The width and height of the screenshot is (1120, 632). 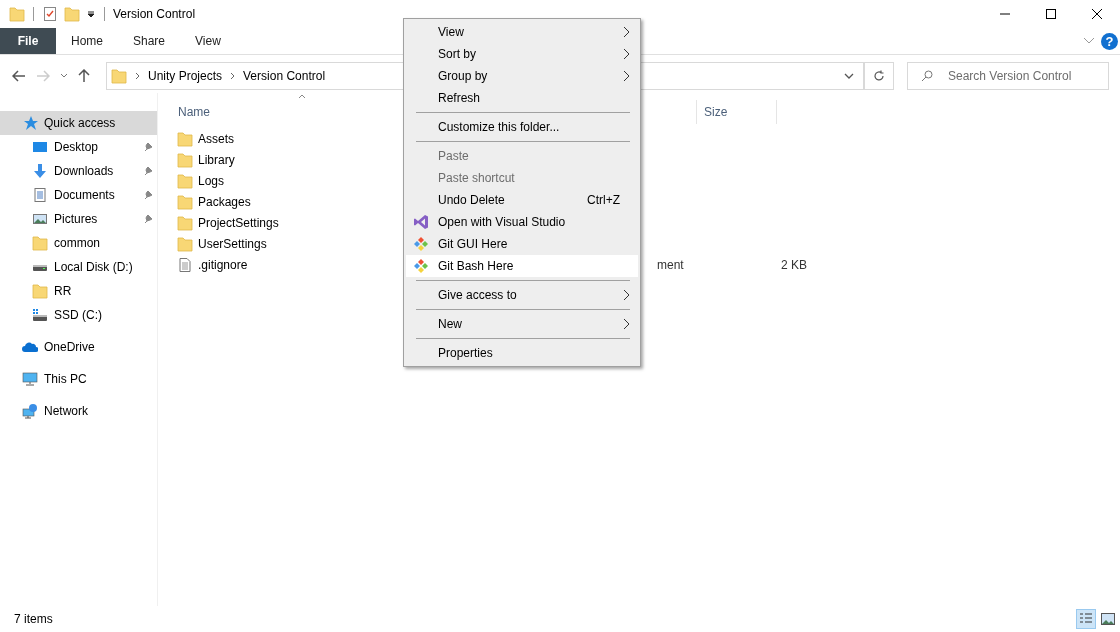 I want to click on menu-item: Git GUI Here, so click(x=522, y=244).